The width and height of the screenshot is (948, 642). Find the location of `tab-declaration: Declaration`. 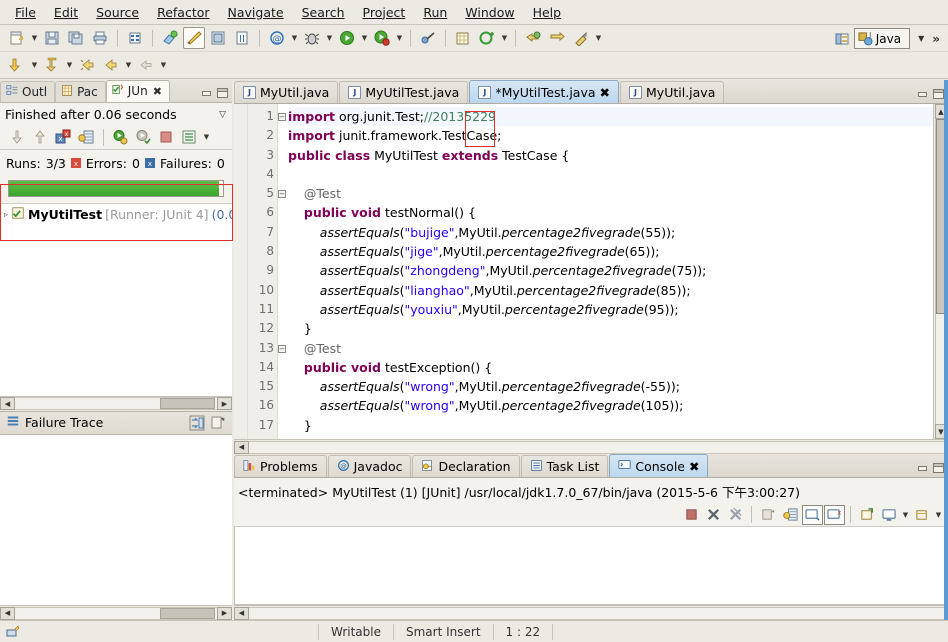

tab-declaration: Declaration is located at coordinates (466, 466).